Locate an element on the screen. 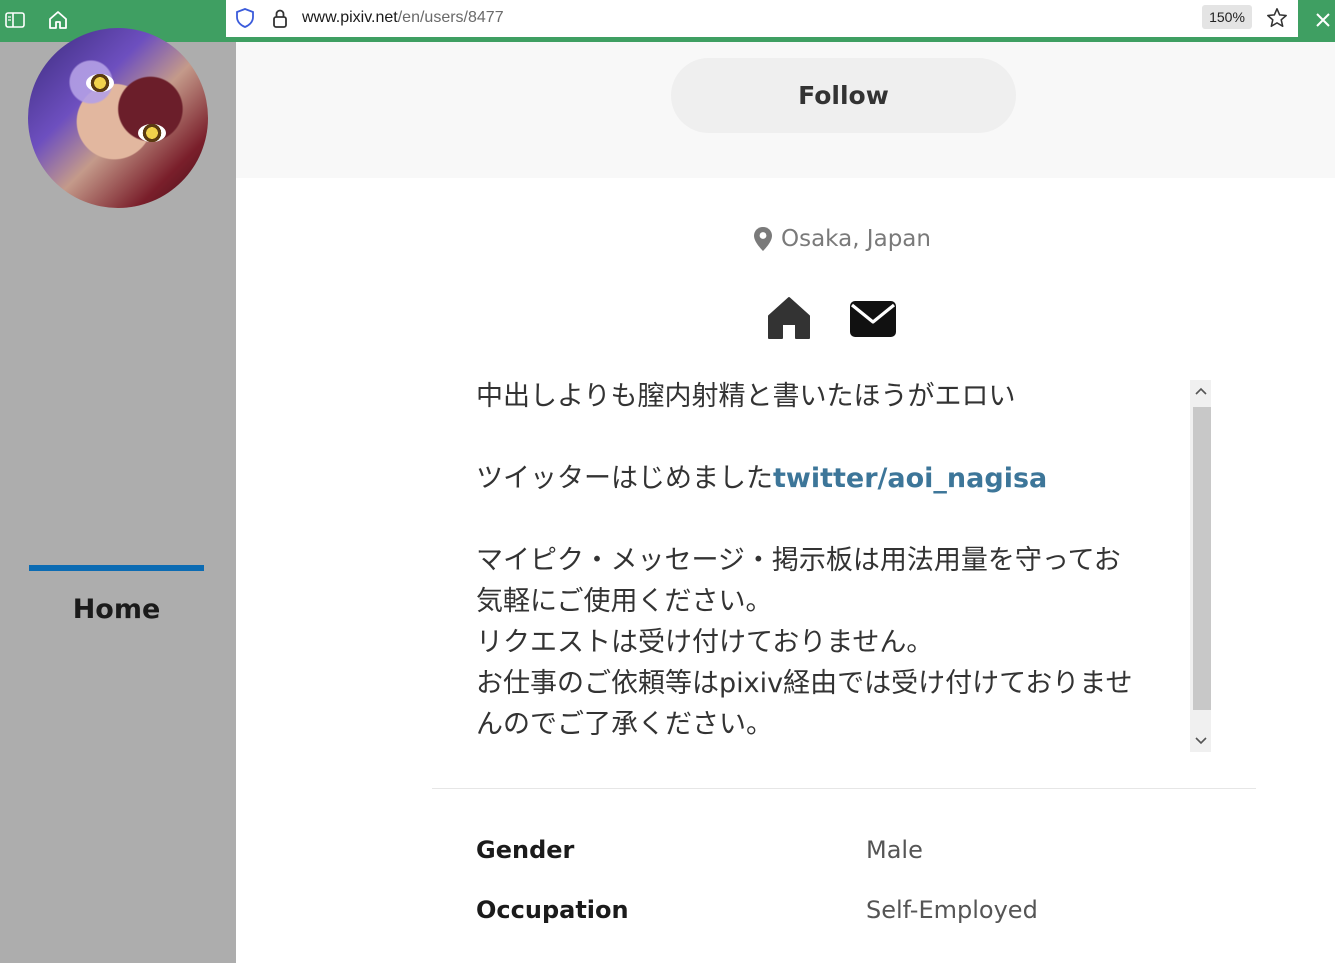 This screenshot has width=1335, height=963. bio-line: リクエストは受け付けておりません。 is located at coordinates (705, 642).